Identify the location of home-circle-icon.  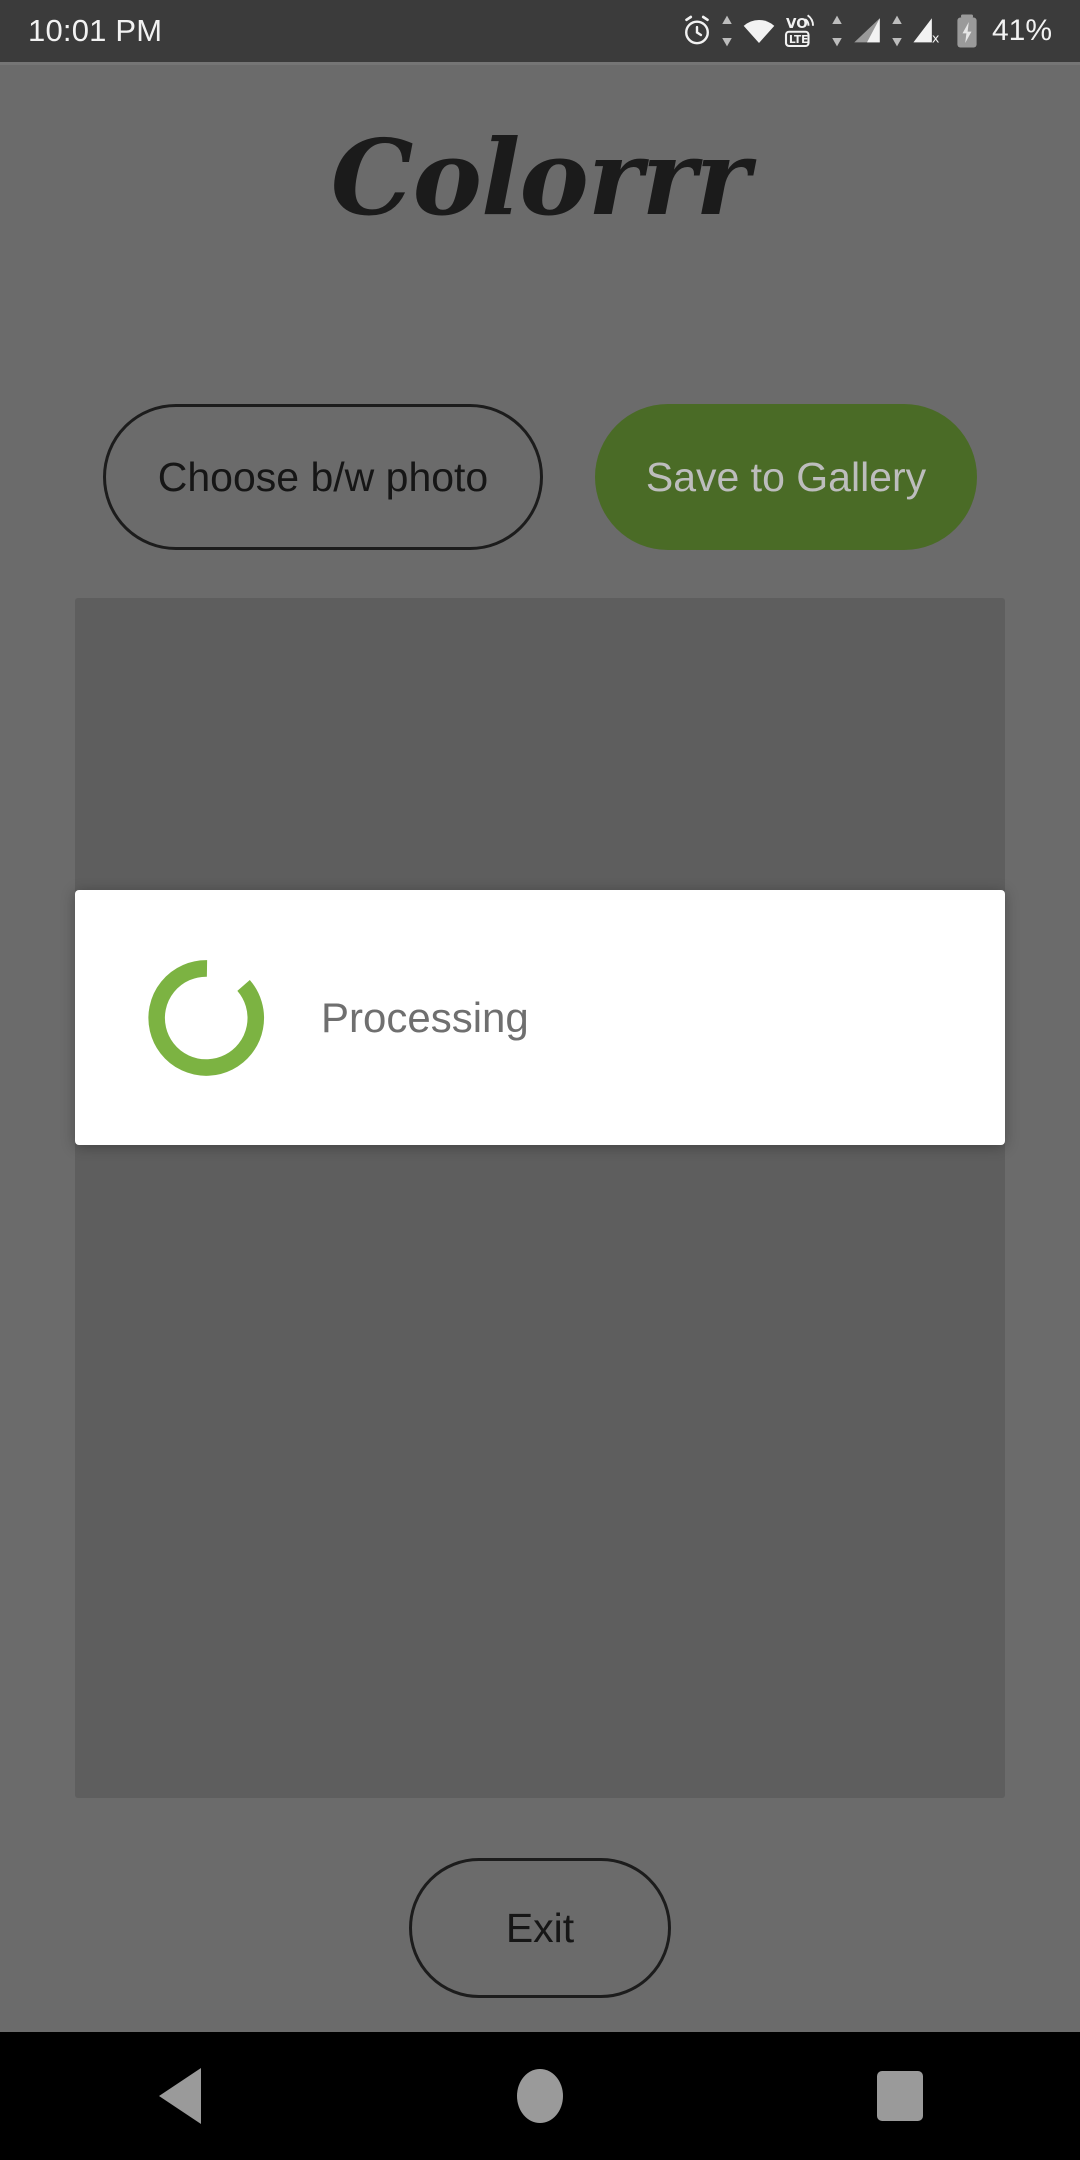
(540, 2096).